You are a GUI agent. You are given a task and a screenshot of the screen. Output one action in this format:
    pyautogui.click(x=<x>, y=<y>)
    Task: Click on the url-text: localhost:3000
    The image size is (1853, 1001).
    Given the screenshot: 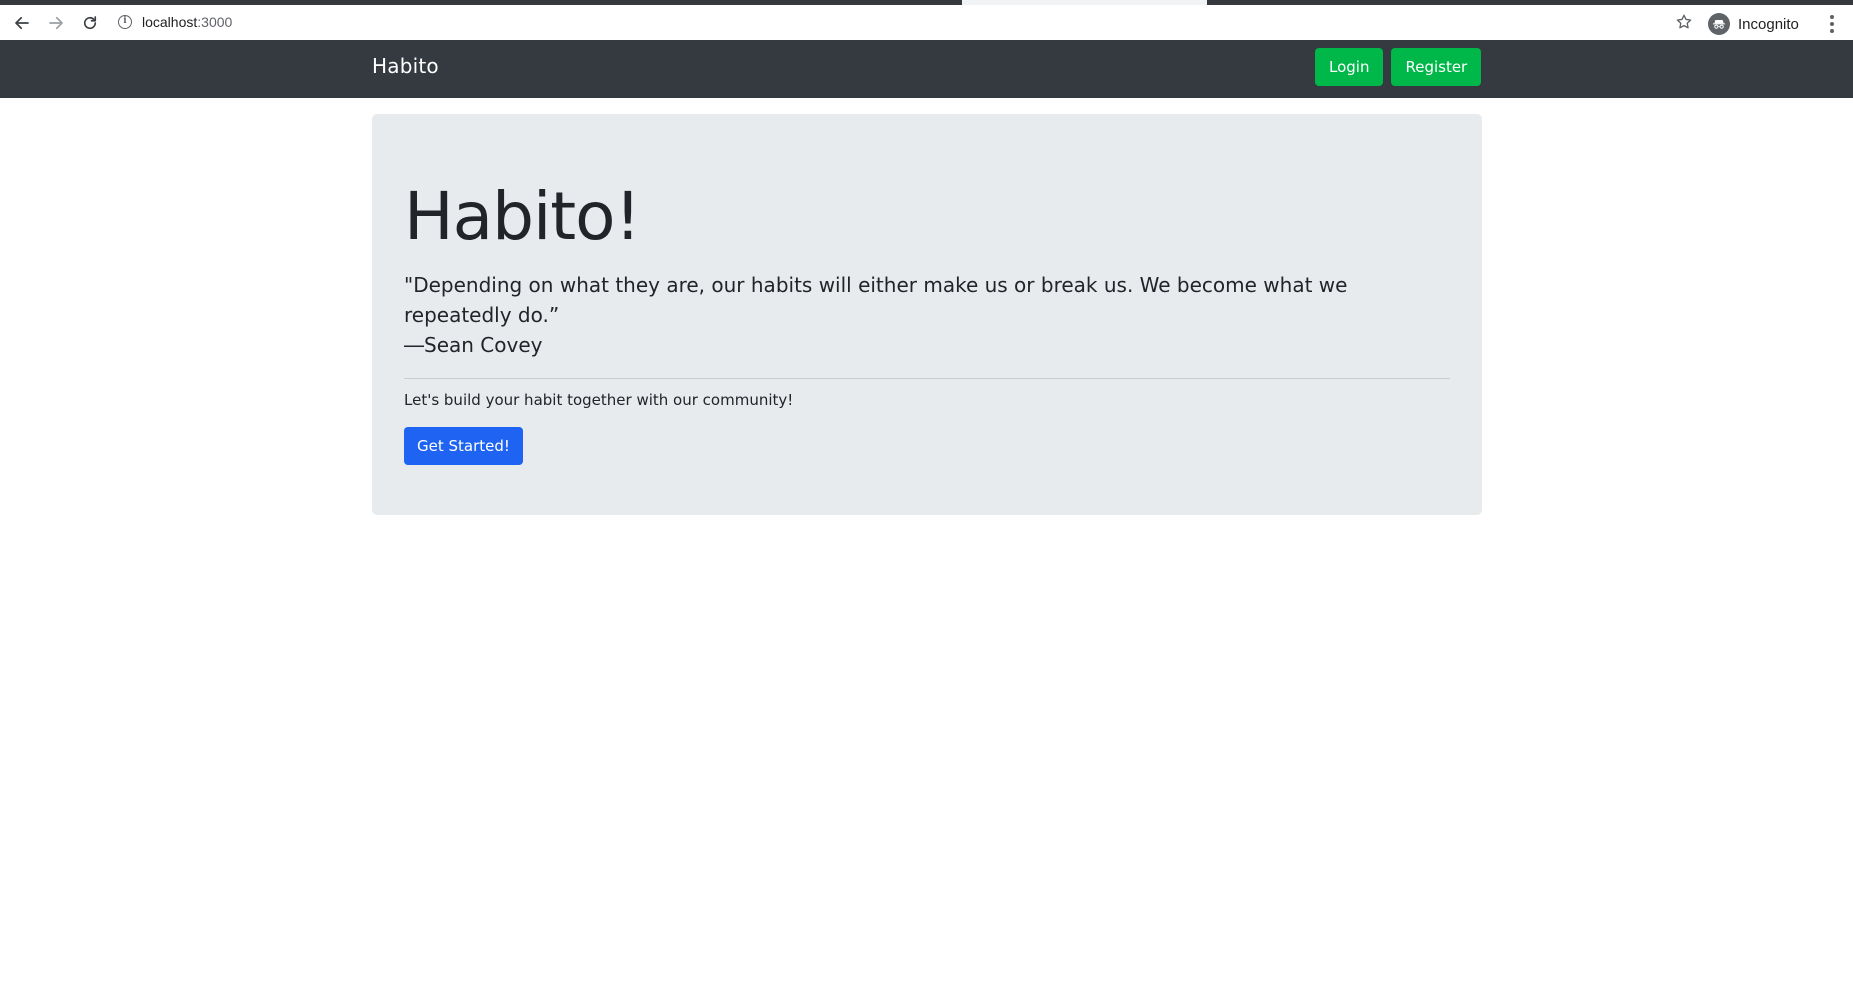 What is the action you would take?
    pyautogui.click(x=187, y=22)
    